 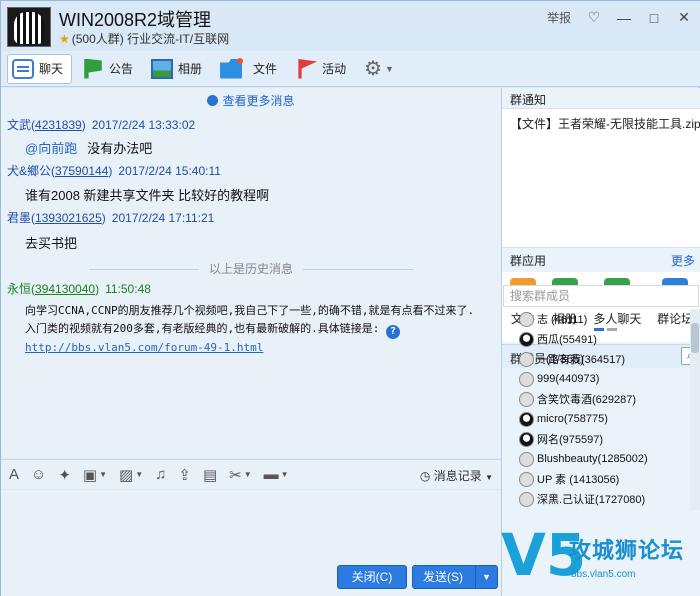 What do you see at coordinates (572, 419) in the screenshot?
I see `member-name: micro(758775)` at bounding box center [572, 419].